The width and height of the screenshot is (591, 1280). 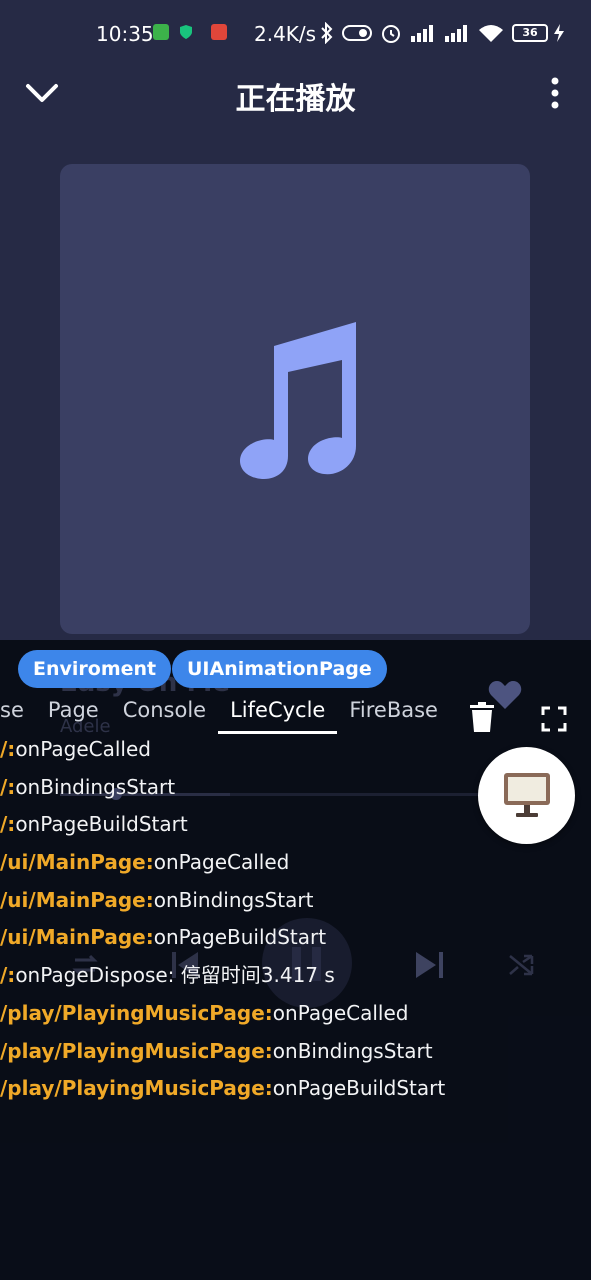 I want to click on signal-icon, so click(x=422, y=33).